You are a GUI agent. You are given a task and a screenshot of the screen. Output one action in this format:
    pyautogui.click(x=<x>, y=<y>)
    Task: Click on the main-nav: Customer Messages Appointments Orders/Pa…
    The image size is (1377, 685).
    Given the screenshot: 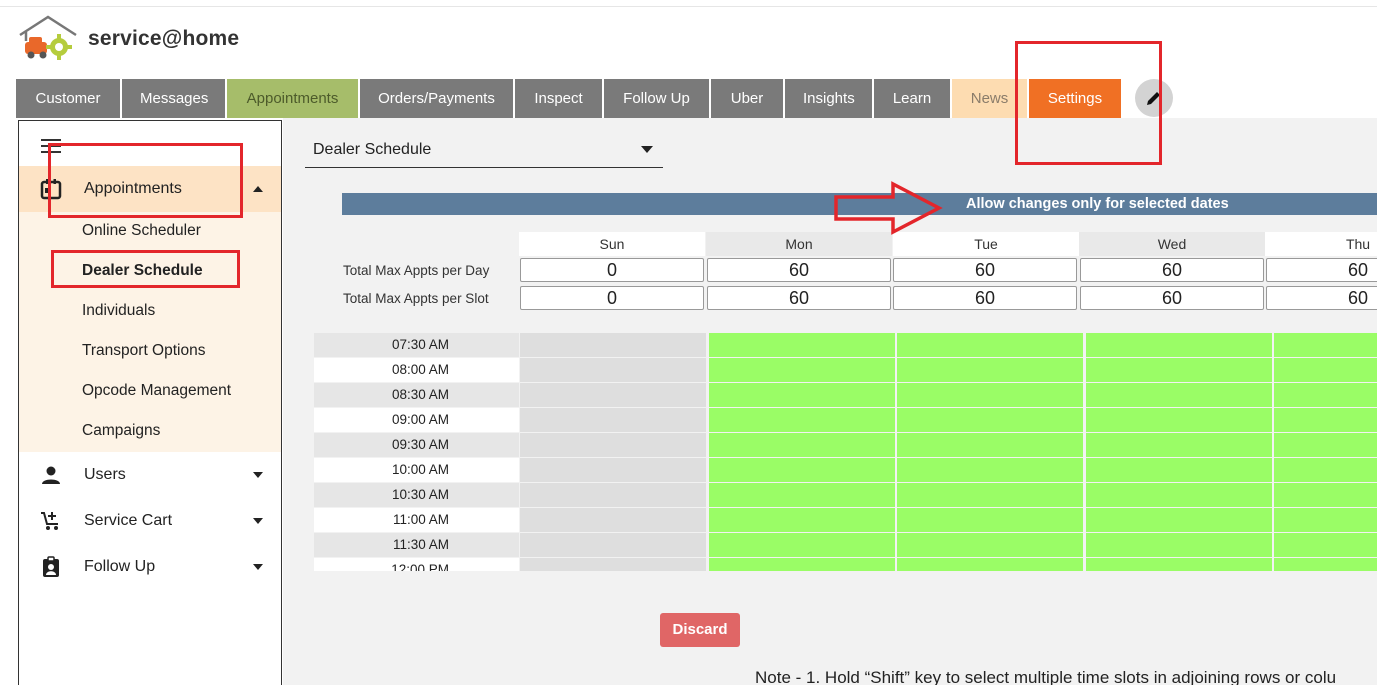 What is the action you would take?
    pyautogui.click(x=569, y=98)
    